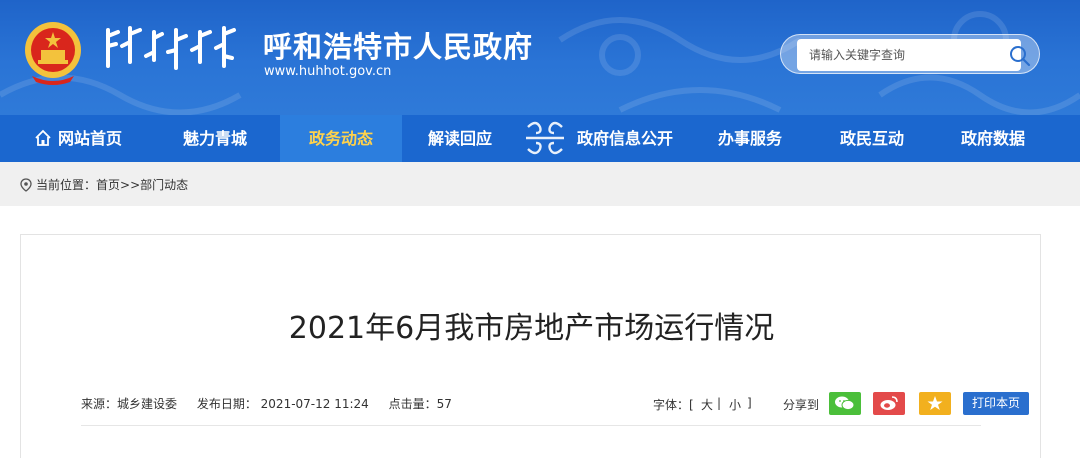 This screenshot has height=458, width=1080. I want to click on nav-item-label: 办事服务, so click(749, 138).